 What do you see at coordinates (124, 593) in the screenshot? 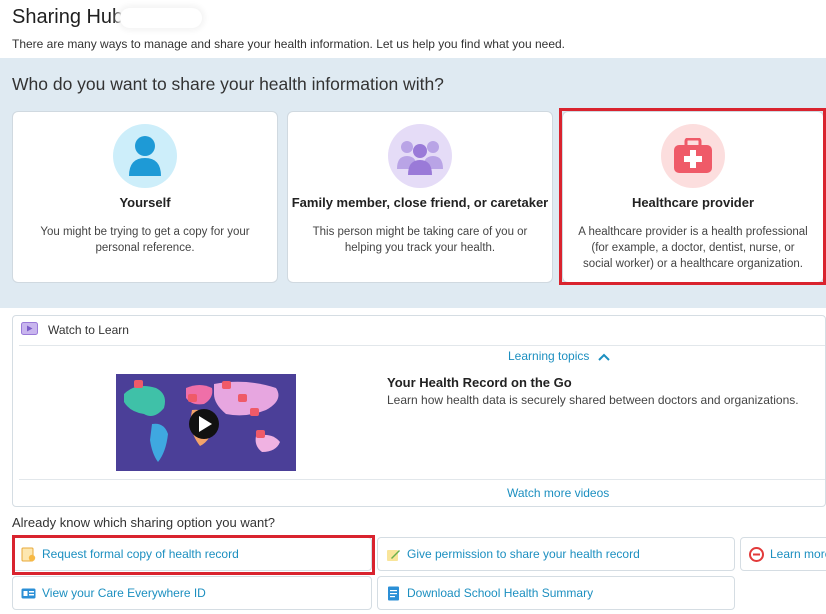
I see `option-label: View your Care Everywhere ID` at bounding box center [124, 593].